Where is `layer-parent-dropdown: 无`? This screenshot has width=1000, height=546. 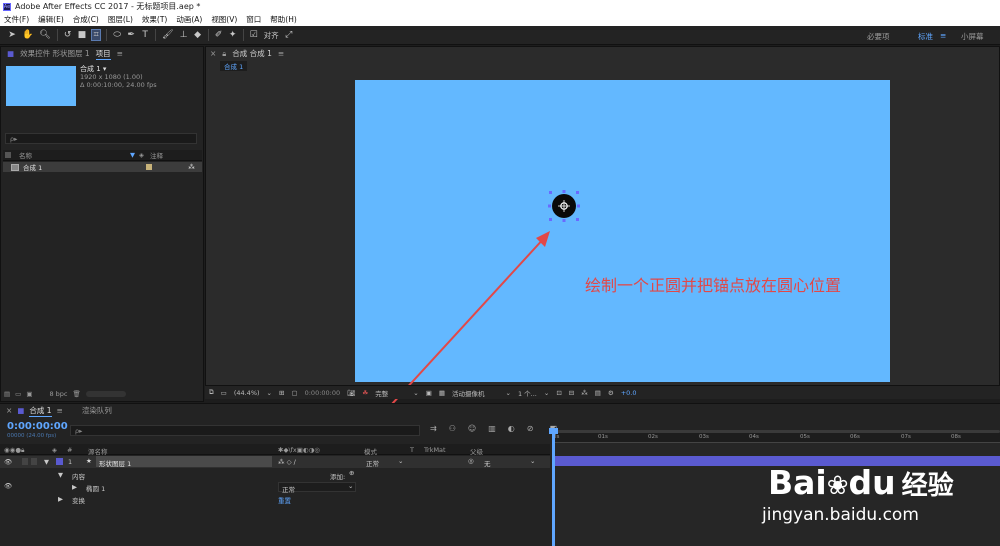
layer-parent-dropdown: 无 is located at coordinates (487, 463).